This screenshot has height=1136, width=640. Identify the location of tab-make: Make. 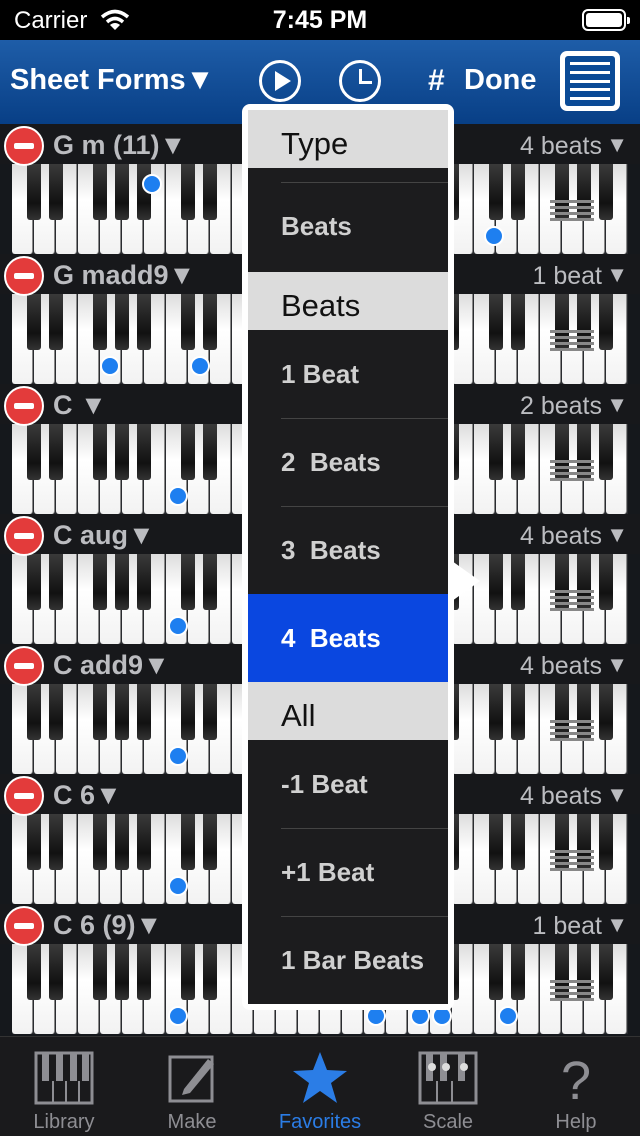
(192, 1086).